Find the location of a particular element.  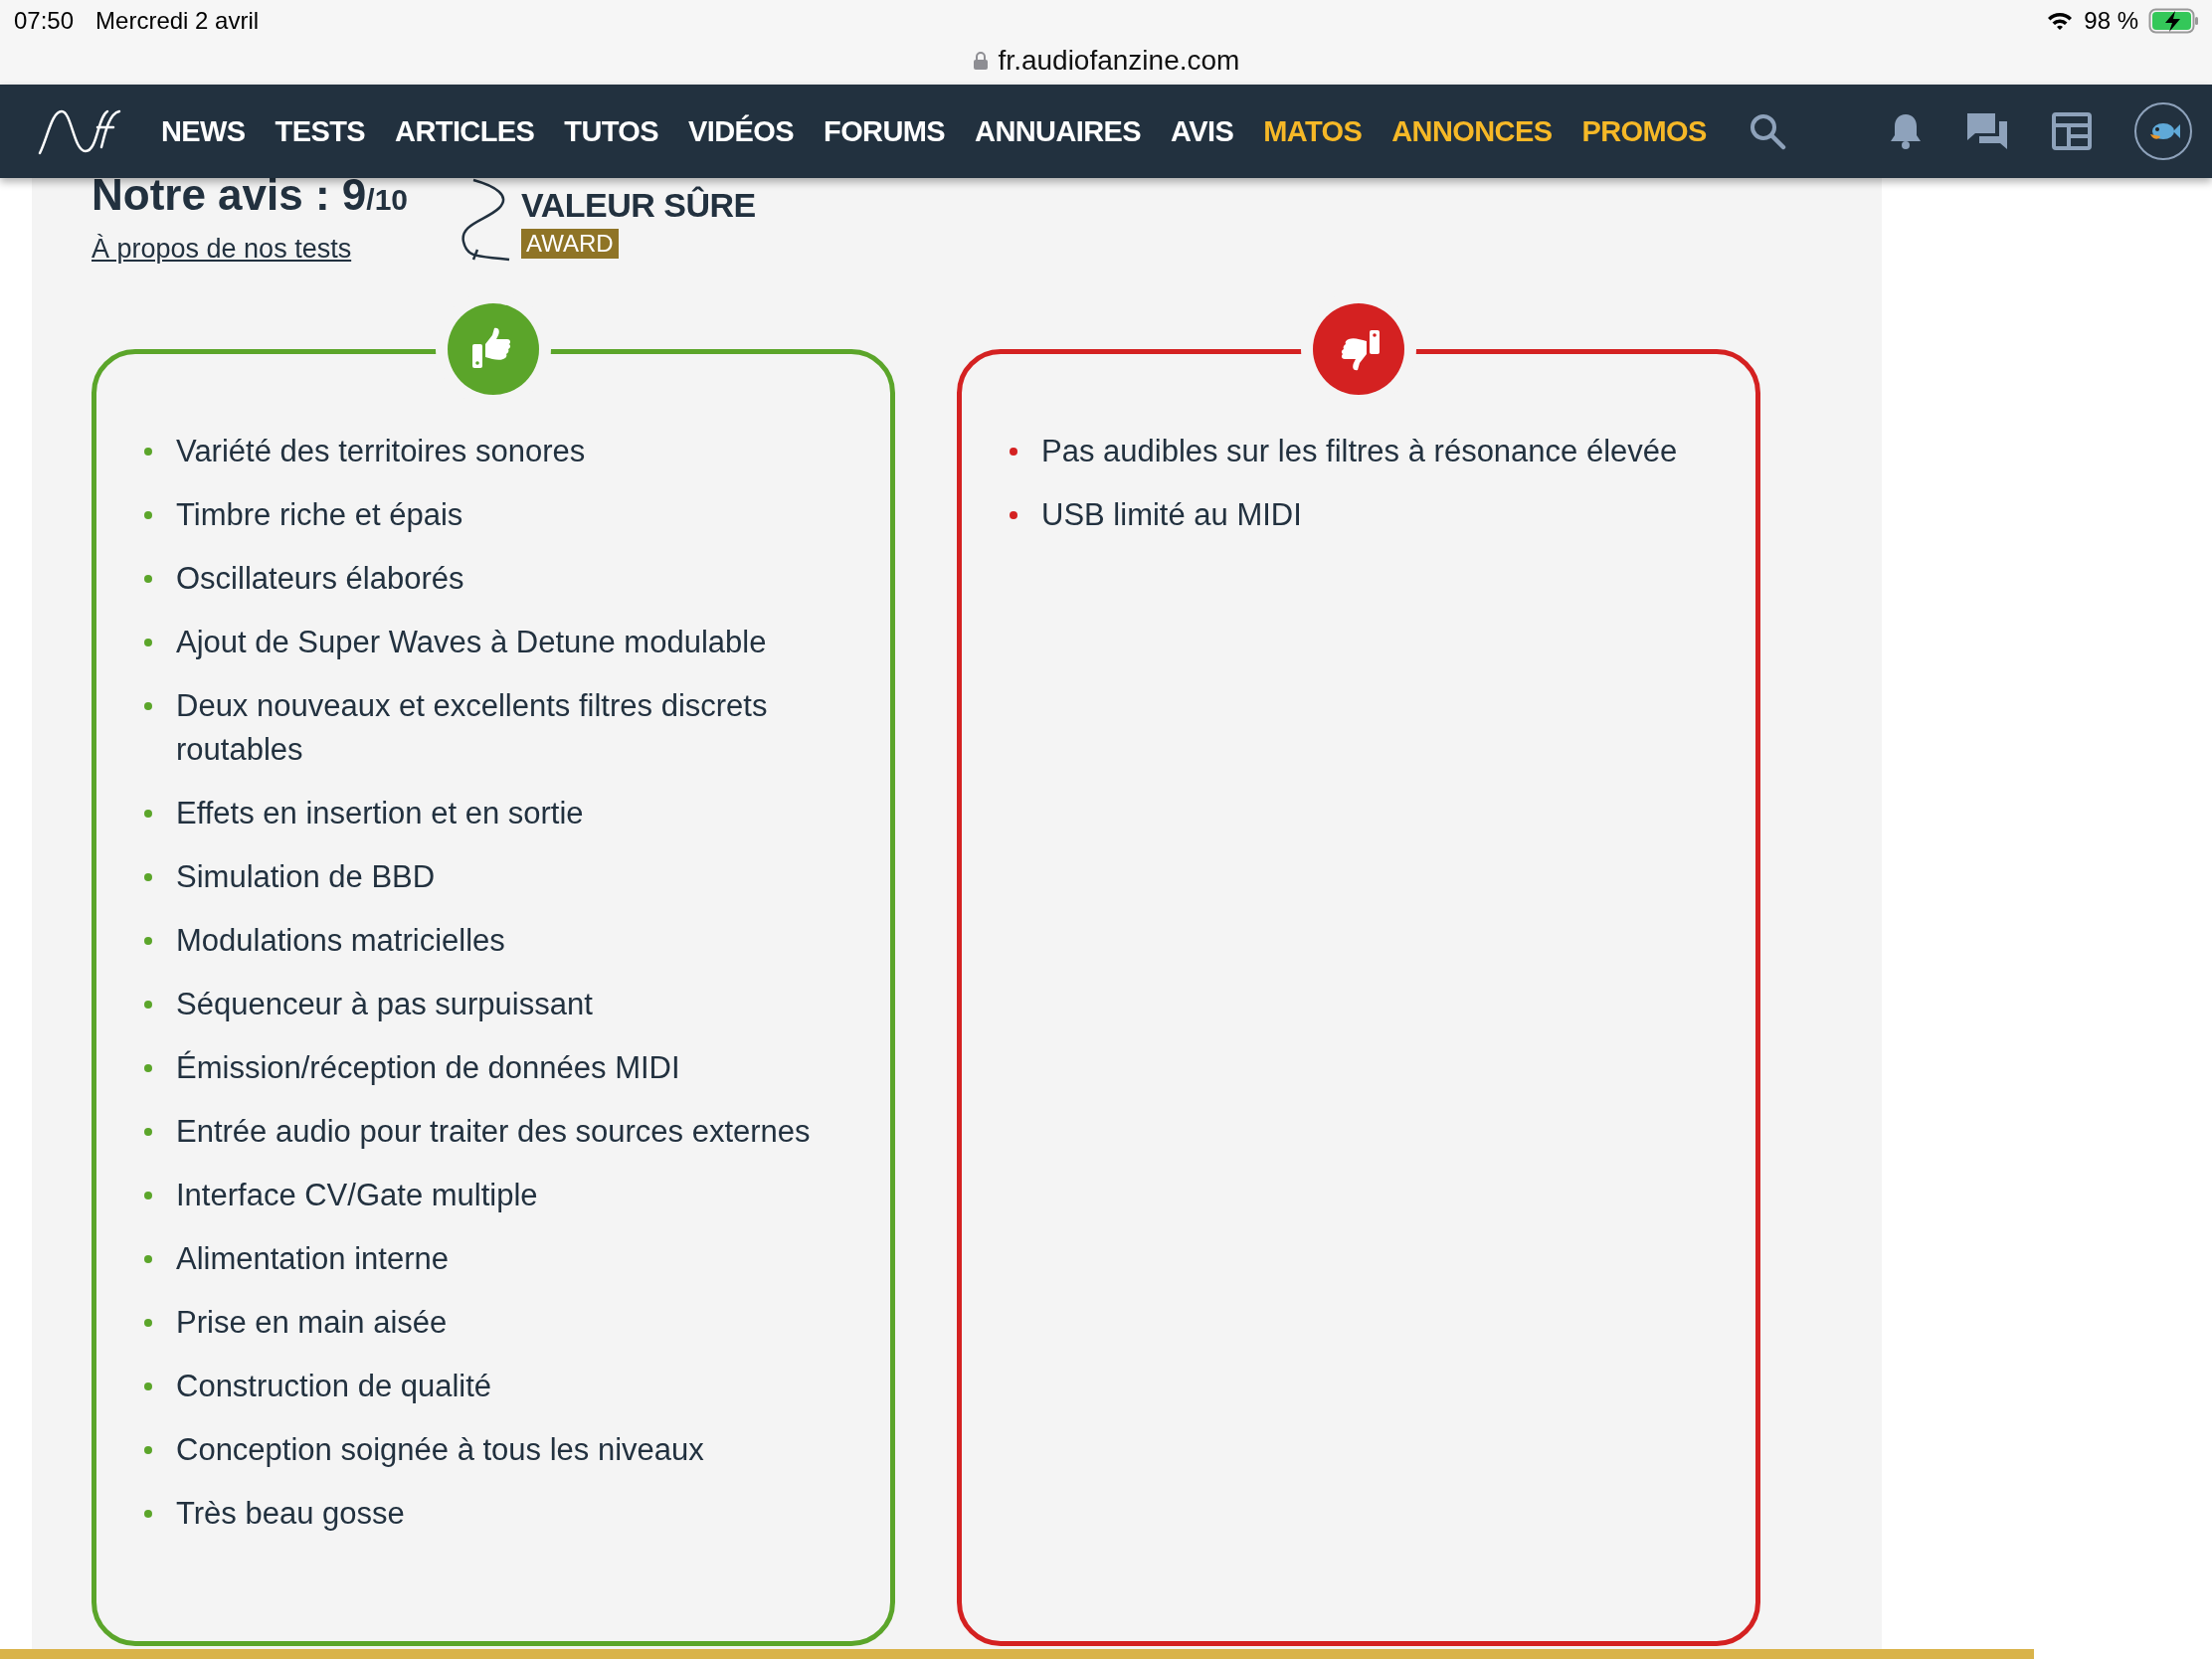

nav-link: ANNUAIRES is located at coordinates (1058, 131).